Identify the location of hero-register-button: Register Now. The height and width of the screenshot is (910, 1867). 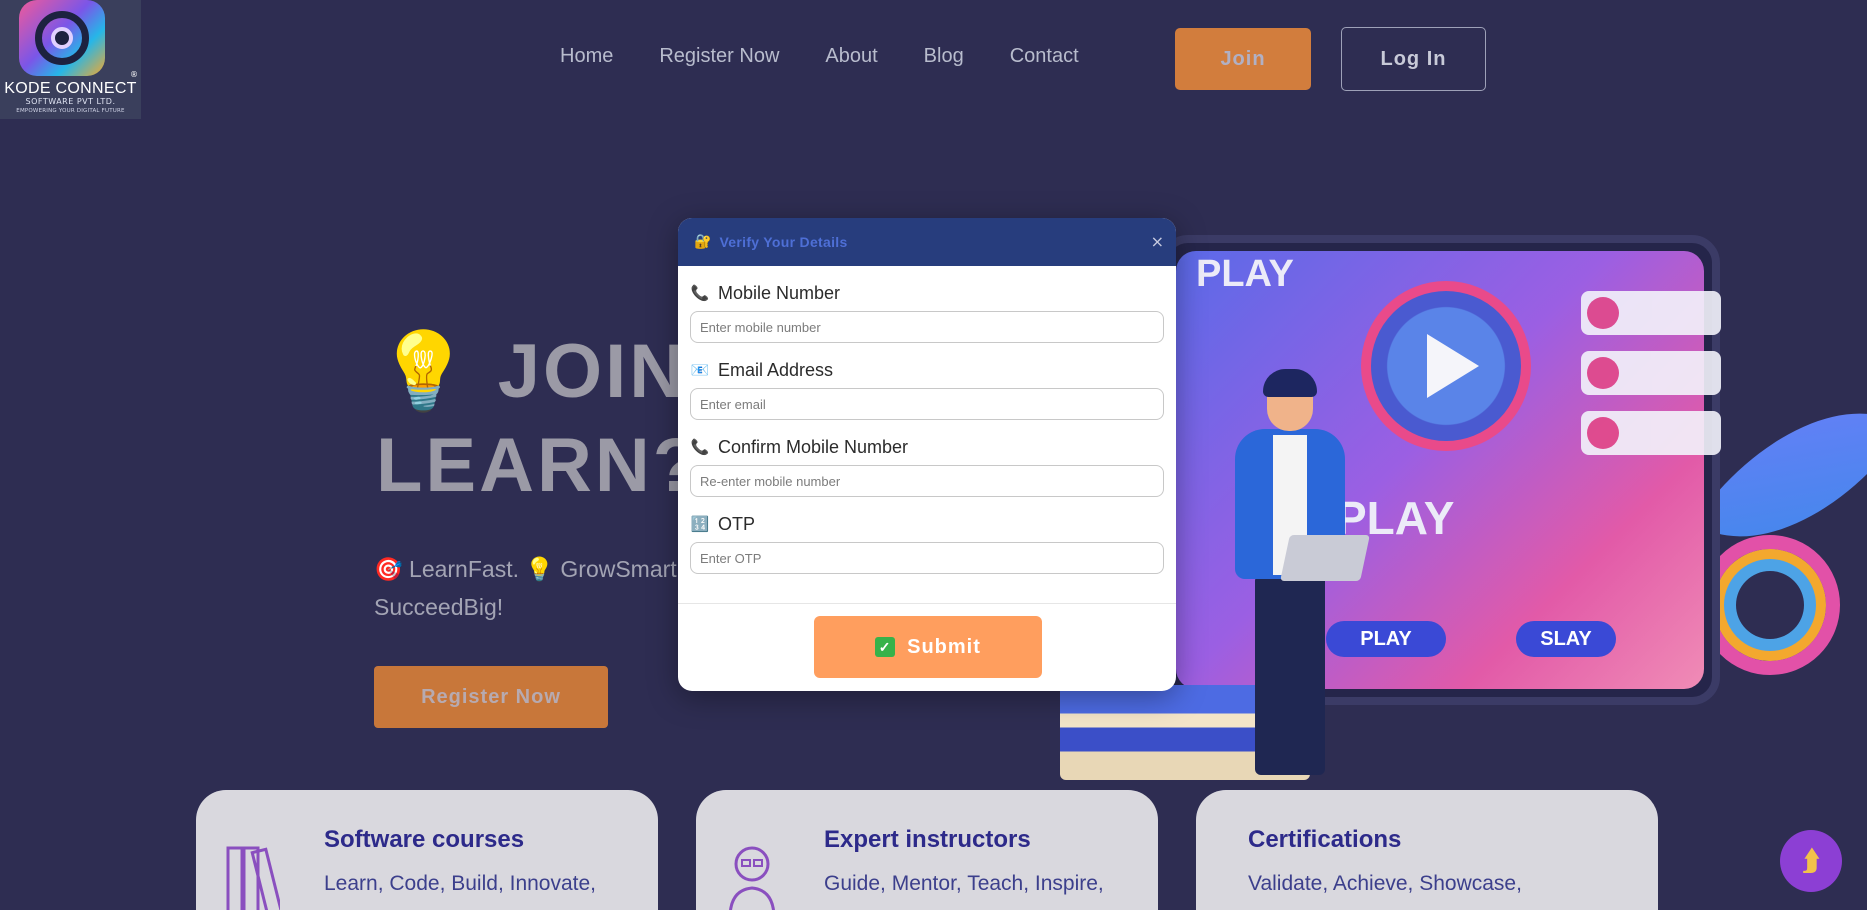
(491, 697).